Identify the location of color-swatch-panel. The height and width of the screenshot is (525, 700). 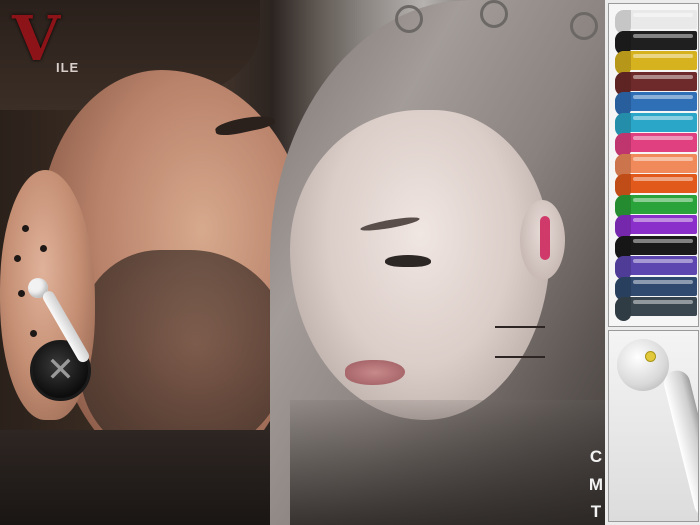
(652, 262).